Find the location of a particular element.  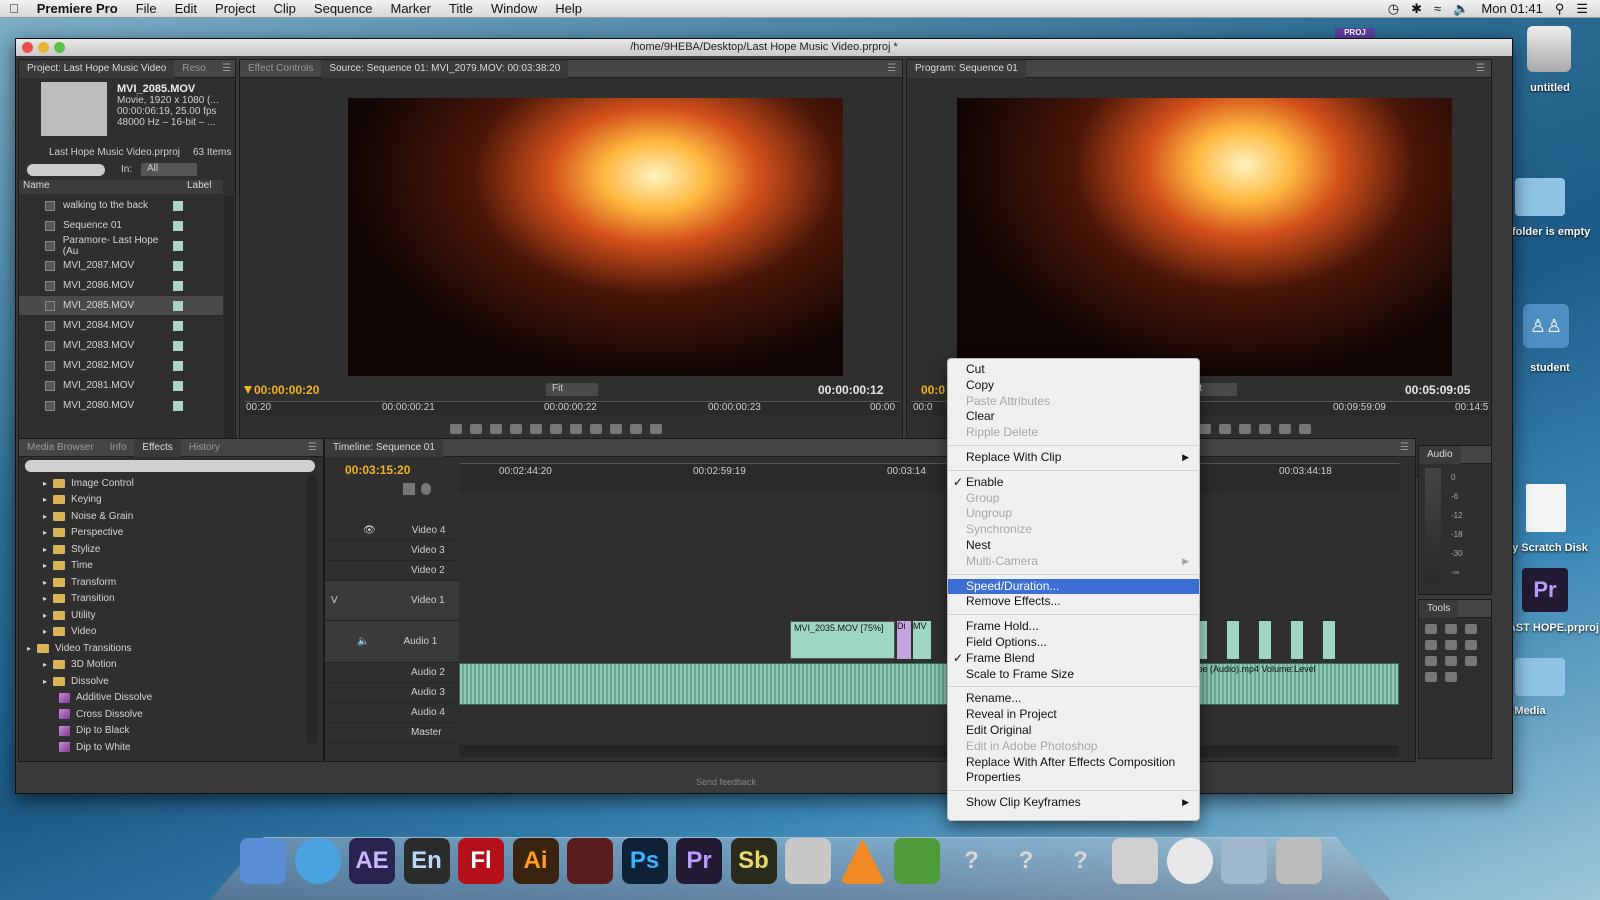

premiere-icon: Pr is located at coordinates (699, 861).